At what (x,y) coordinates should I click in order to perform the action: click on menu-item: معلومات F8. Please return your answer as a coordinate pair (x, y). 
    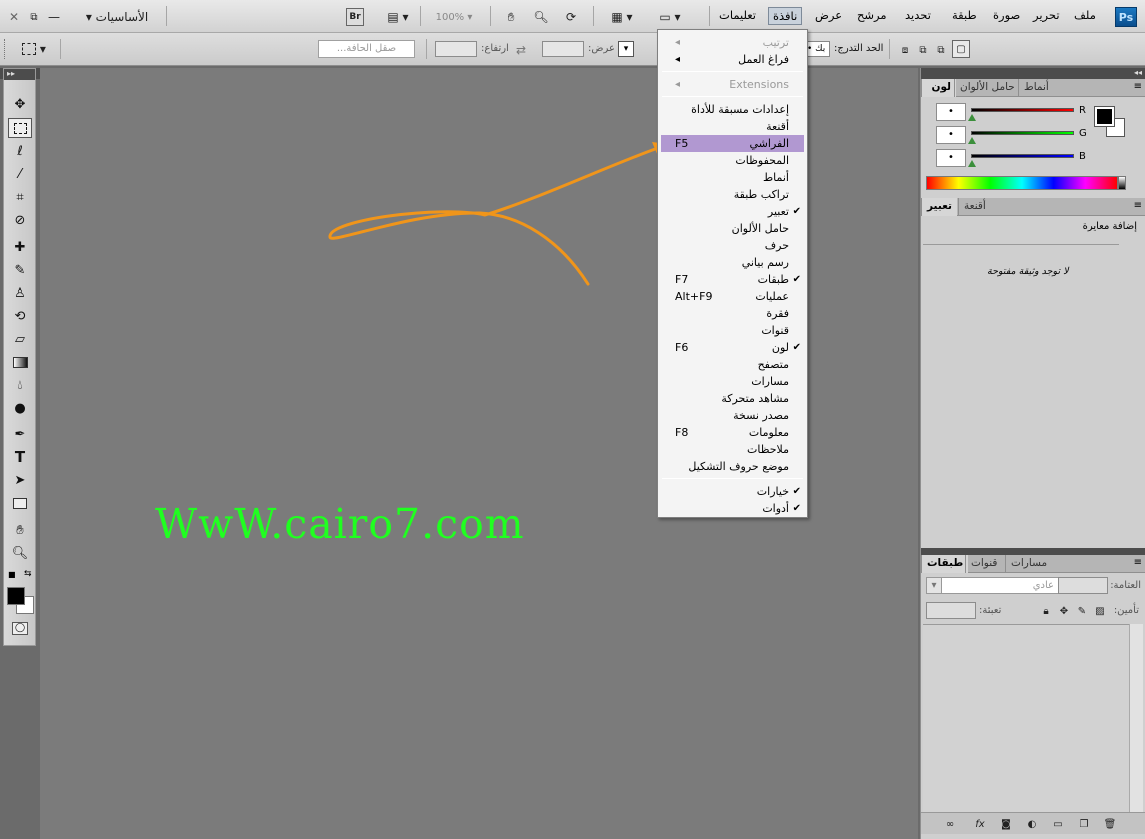
    Looking at the image, I should click on (732, 432).